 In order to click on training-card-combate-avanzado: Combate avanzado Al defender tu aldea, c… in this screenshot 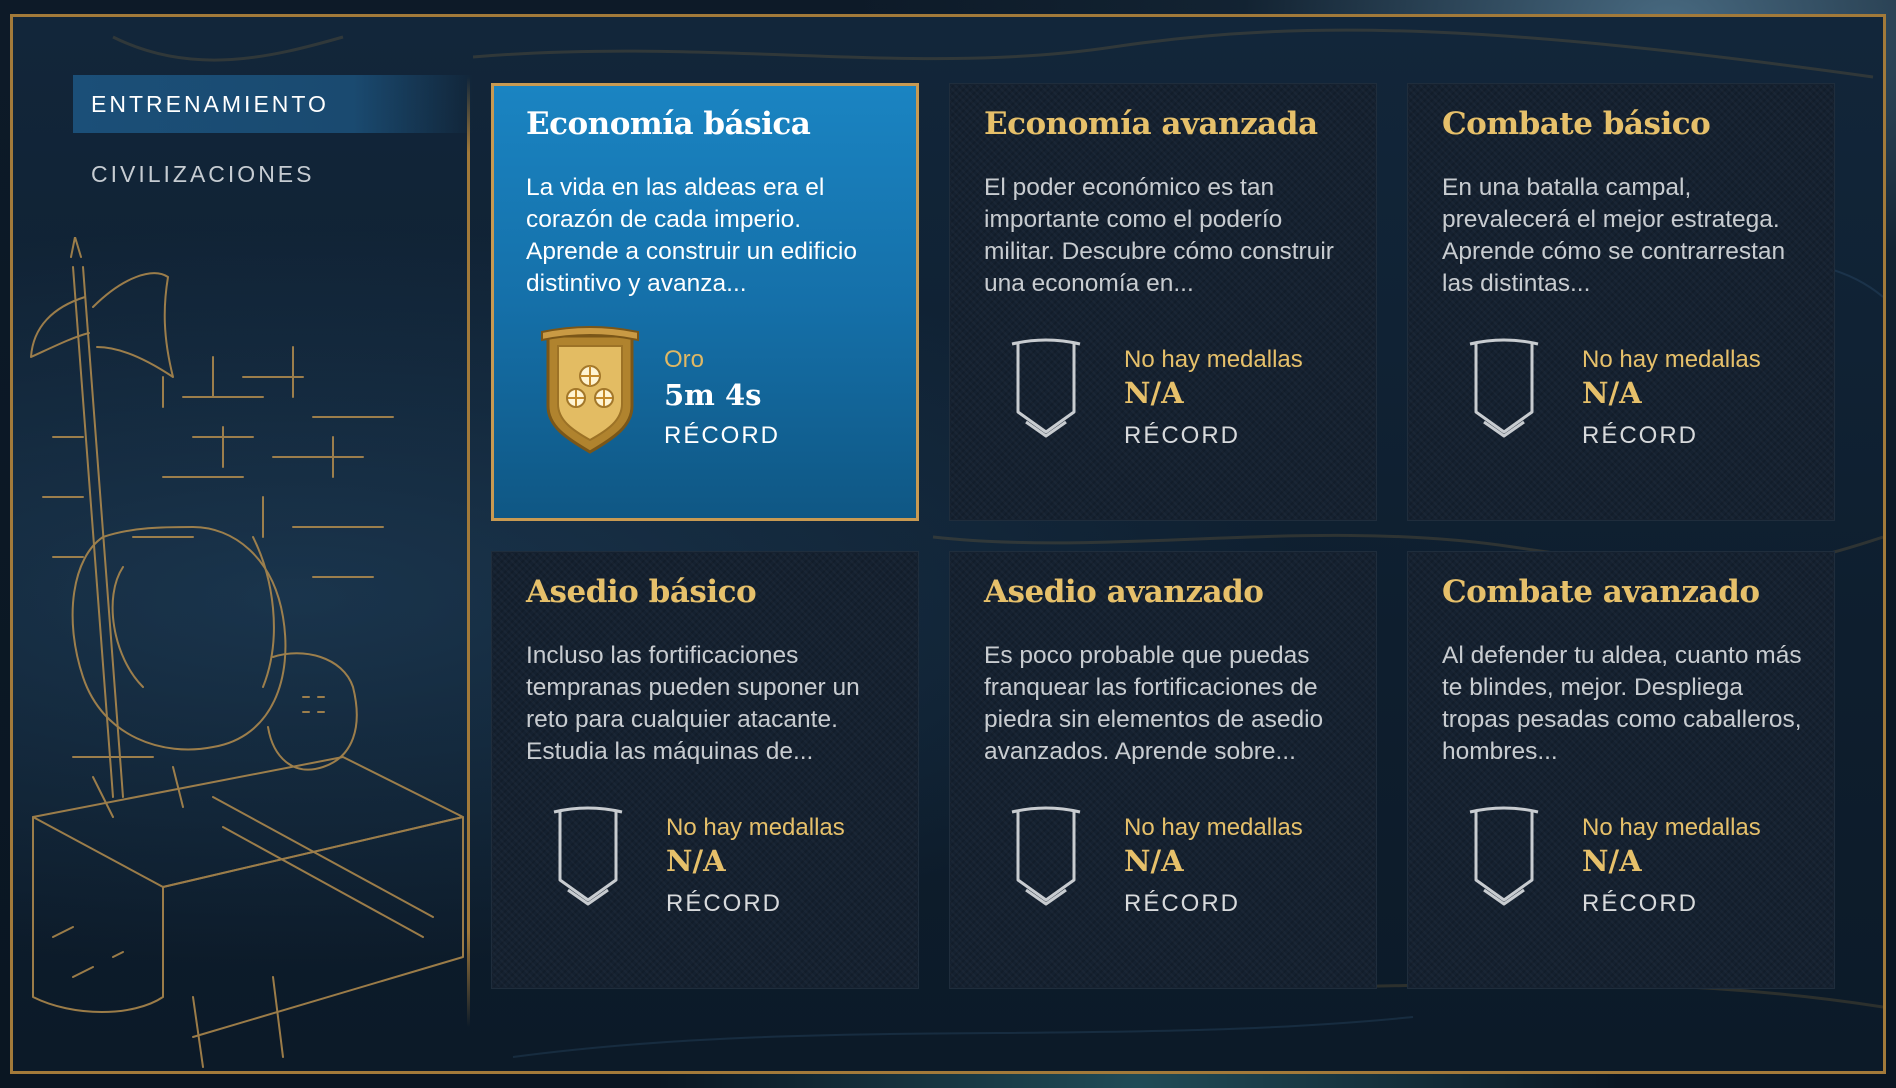, I will do `click(1621, 770)`.